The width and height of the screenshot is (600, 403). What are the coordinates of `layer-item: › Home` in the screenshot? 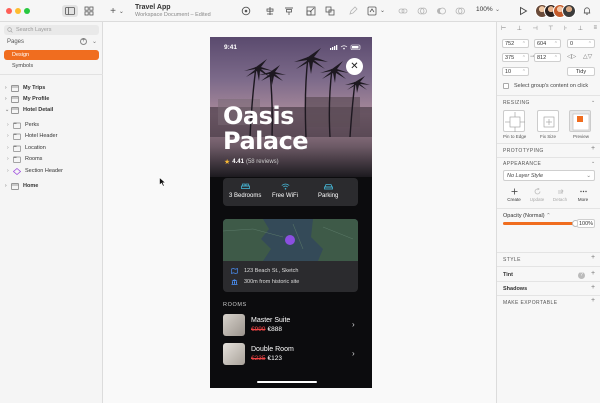 It's located at (21, 186).